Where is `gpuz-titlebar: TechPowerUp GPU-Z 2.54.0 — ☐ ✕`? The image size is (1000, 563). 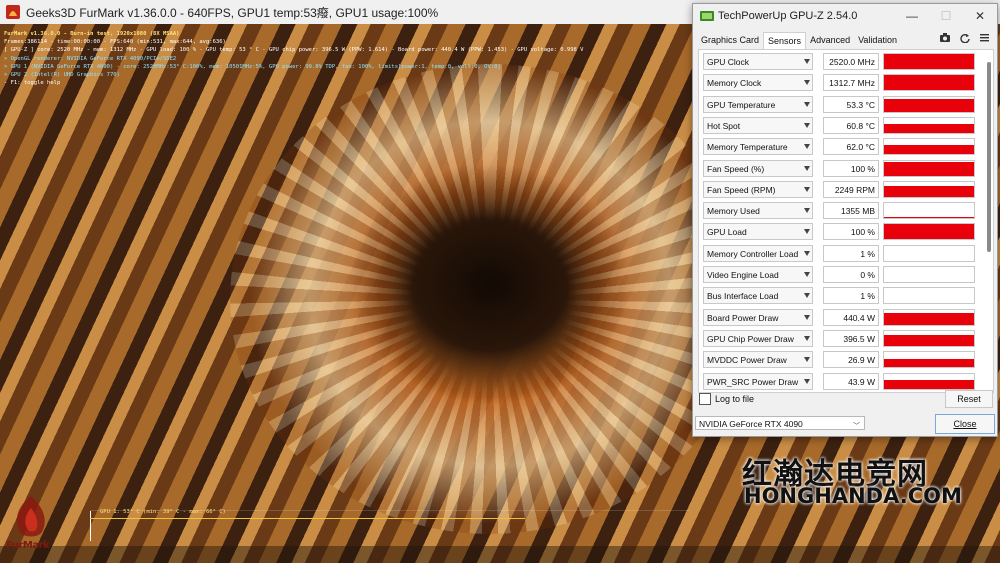
gpuz-titlebar: TechPowerUp GPU-Z 2.54.0 — ☐ ✕ is located at coordinates (845, 16).